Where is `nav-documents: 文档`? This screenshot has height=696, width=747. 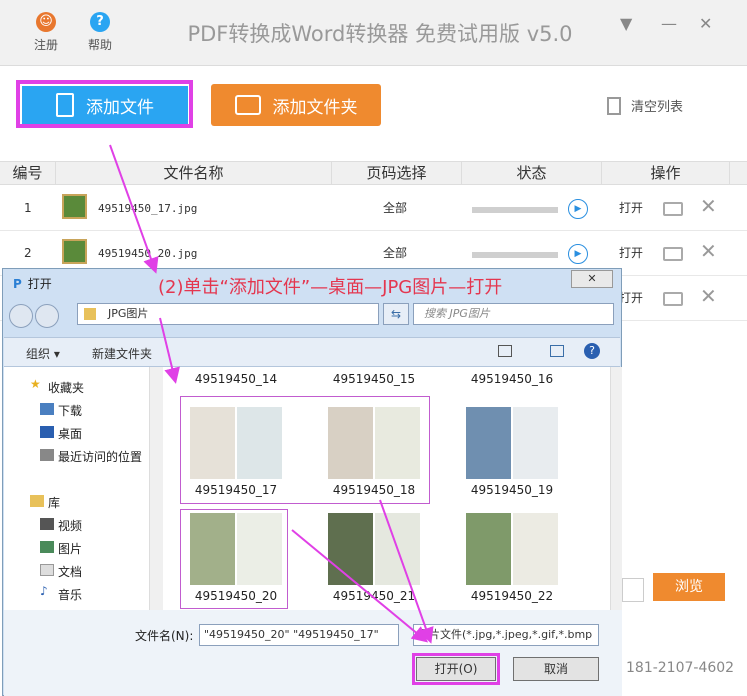 nav-documents: 文档 is located at coordinates (61, 571).